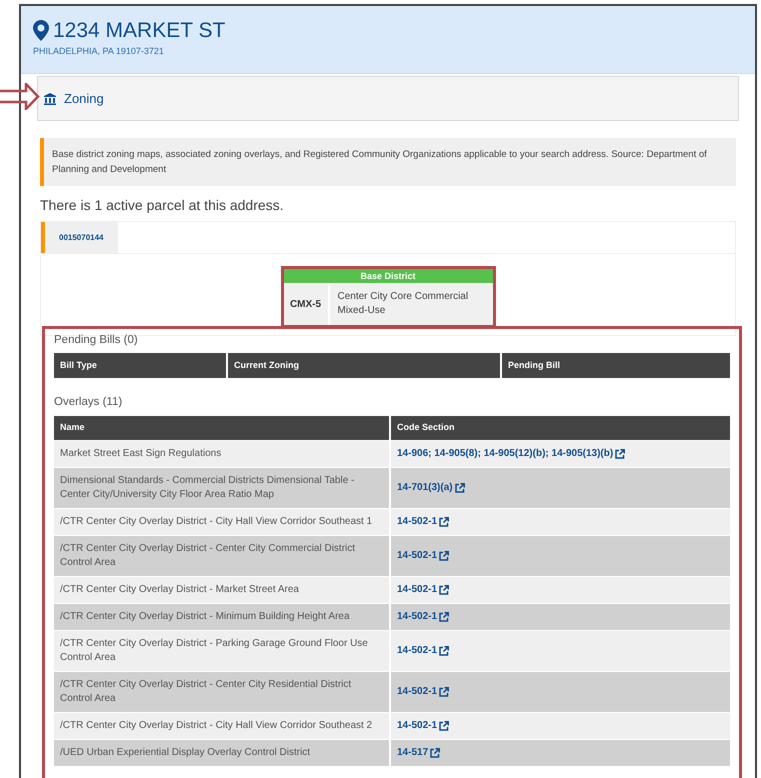 The height and width of the screenshot is (778, 761). What do you see at coordinates (307, 304) in the screenshot?
I see `district-code: CMX-5` at bounding box center [307, 304].